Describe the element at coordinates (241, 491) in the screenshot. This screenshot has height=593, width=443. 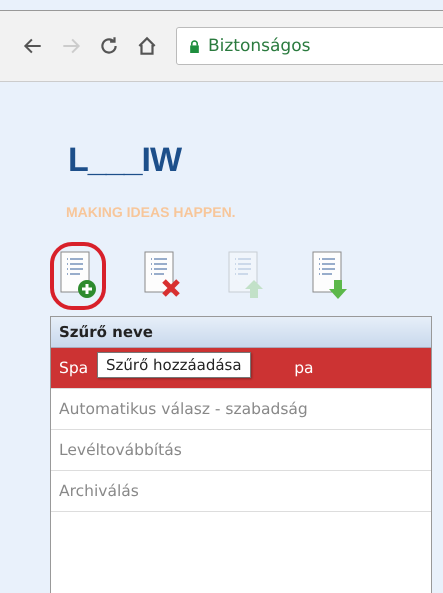
I see `filter-row: Archiválás` at that location.